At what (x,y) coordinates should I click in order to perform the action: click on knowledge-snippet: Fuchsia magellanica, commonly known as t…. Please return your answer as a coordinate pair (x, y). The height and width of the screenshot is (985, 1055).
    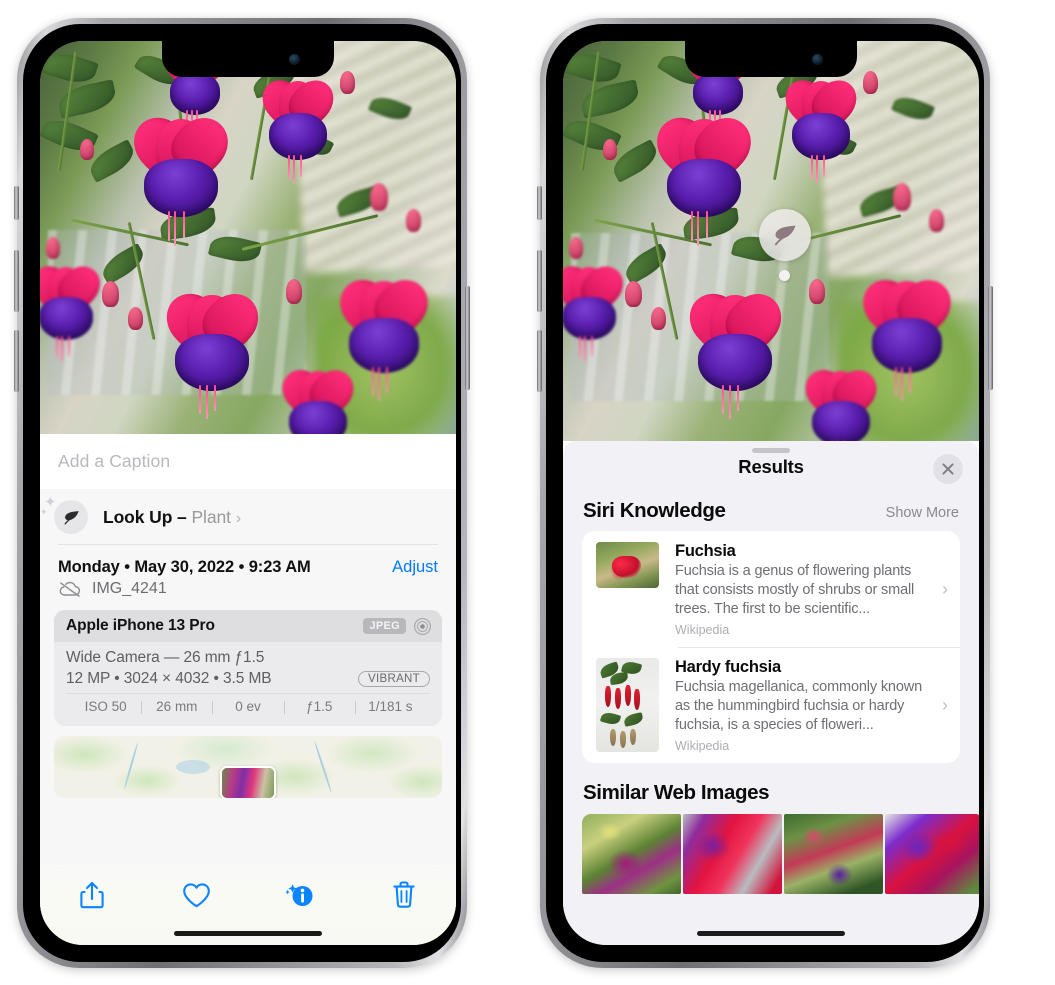
    Looking at the image, I should click on (798, 706).